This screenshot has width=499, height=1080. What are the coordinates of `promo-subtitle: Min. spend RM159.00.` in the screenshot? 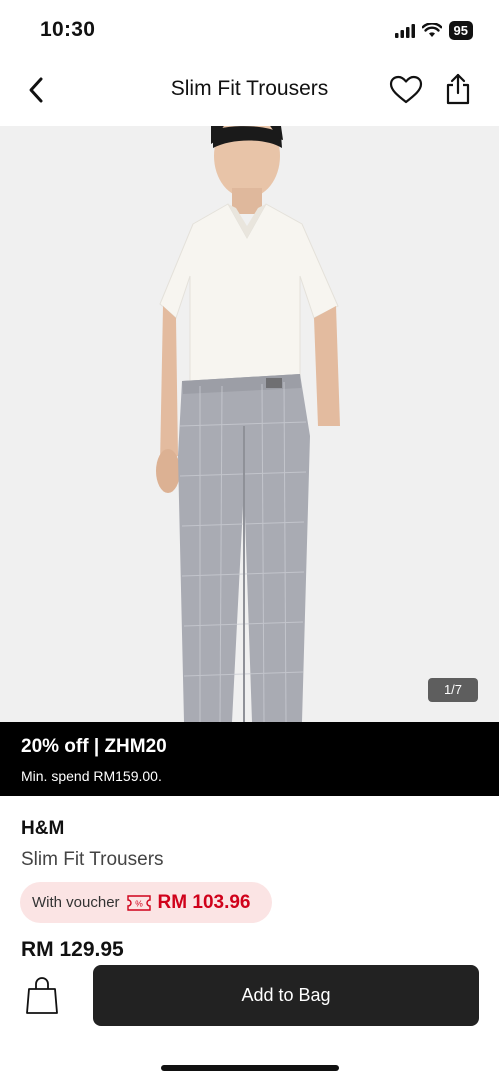 It's located at (91, 776).